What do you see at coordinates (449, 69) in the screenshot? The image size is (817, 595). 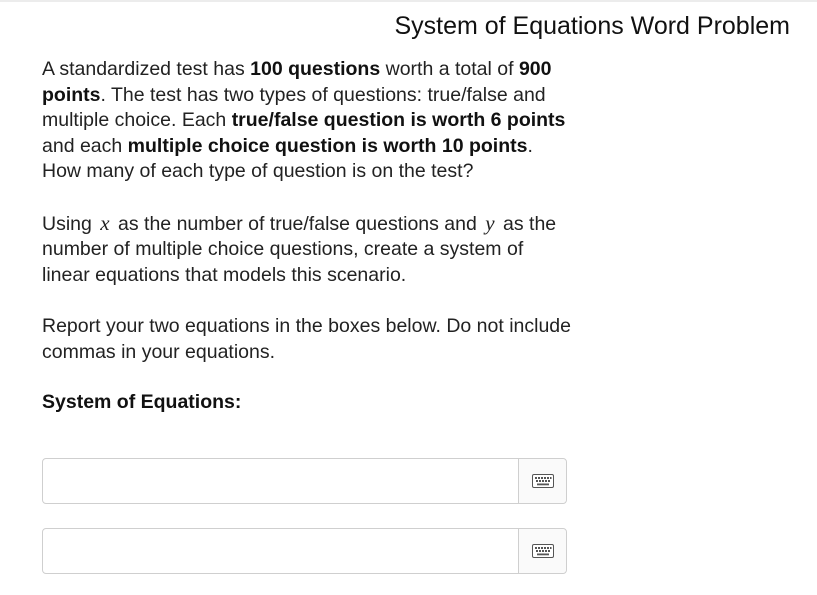 I see `problem-text: worth a total of` at bounding box center [449, 69].